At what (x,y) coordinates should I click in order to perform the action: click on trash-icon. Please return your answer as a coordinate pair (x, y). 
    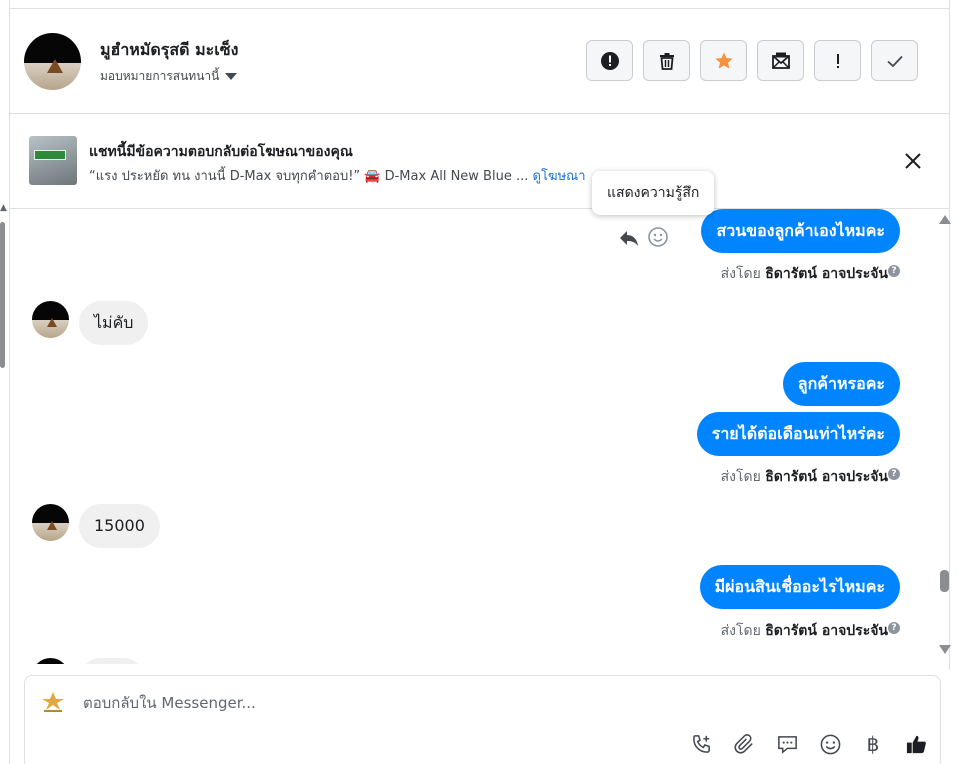
    Looking at the image, I should click on (666, 61).